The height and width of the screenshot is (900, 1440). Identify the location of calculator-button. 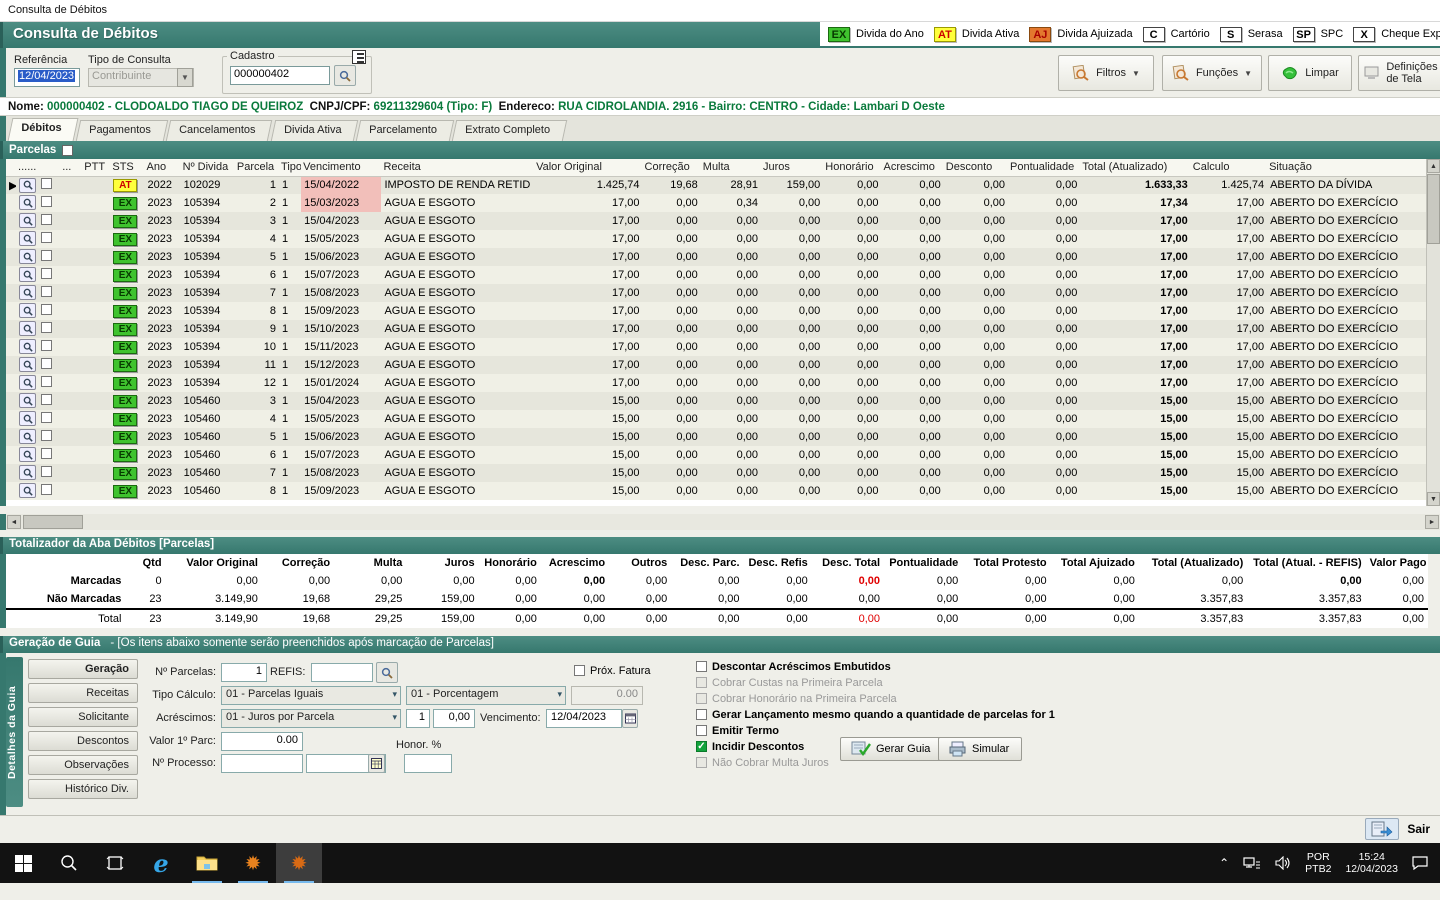
(376, 763).